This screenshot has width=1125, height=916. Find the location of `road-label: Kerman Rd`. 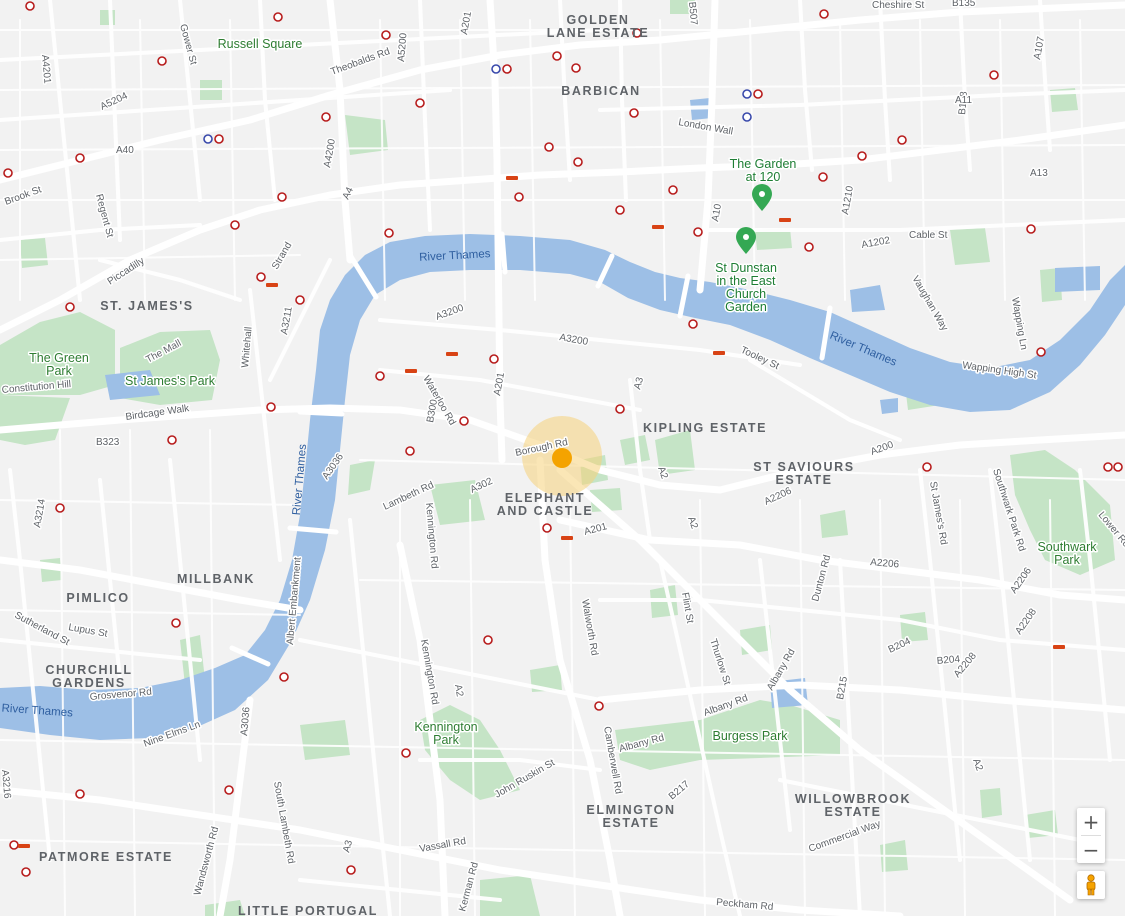

road-label: Kerman Rd is located at coordinates (469, 887).